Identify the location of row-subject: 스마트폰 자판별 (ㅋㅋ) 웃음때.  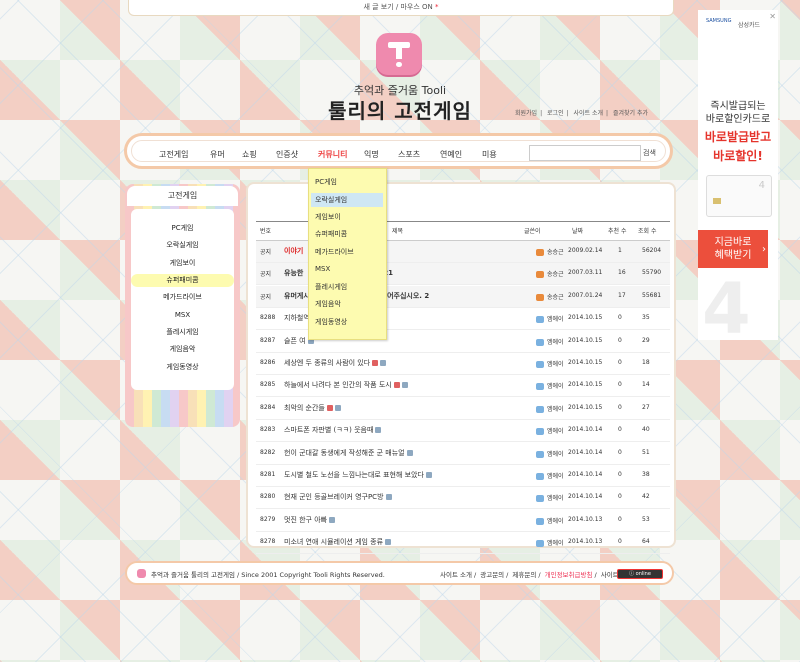
(333, 430).